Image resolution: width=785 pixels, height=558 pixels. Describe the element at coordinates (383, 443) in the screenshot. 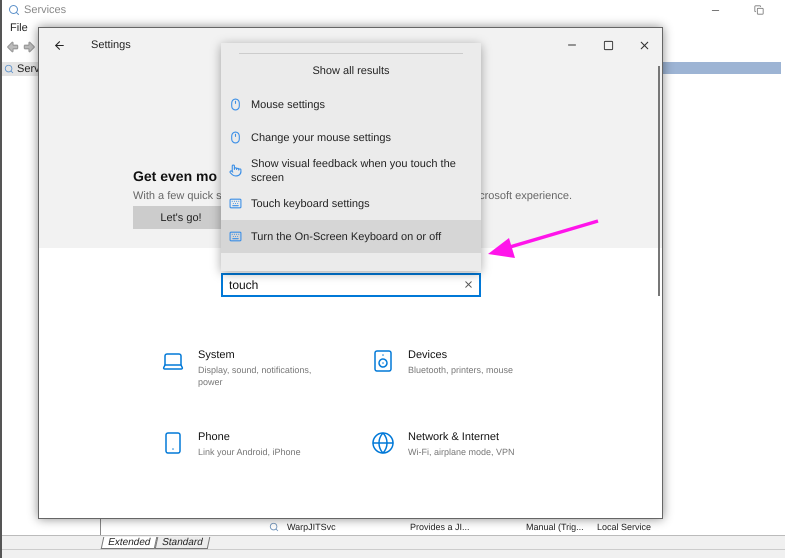

I see `globe-icon` at that location.